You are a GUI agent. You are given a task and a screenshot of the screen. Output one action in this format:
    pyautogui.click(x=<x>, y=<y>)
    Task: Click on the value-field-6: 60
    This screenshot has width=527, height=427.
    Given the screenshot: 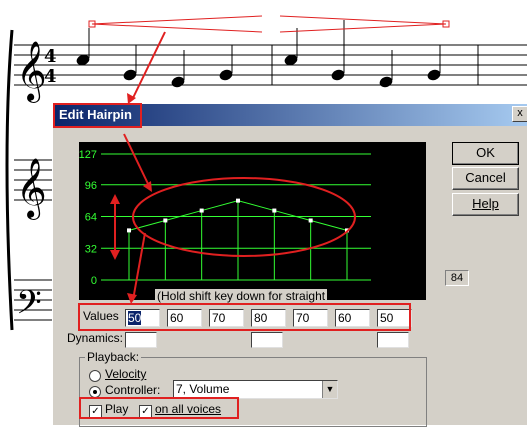 What is the action you would take?
    pyautogui.click(x=352, y=318)
    